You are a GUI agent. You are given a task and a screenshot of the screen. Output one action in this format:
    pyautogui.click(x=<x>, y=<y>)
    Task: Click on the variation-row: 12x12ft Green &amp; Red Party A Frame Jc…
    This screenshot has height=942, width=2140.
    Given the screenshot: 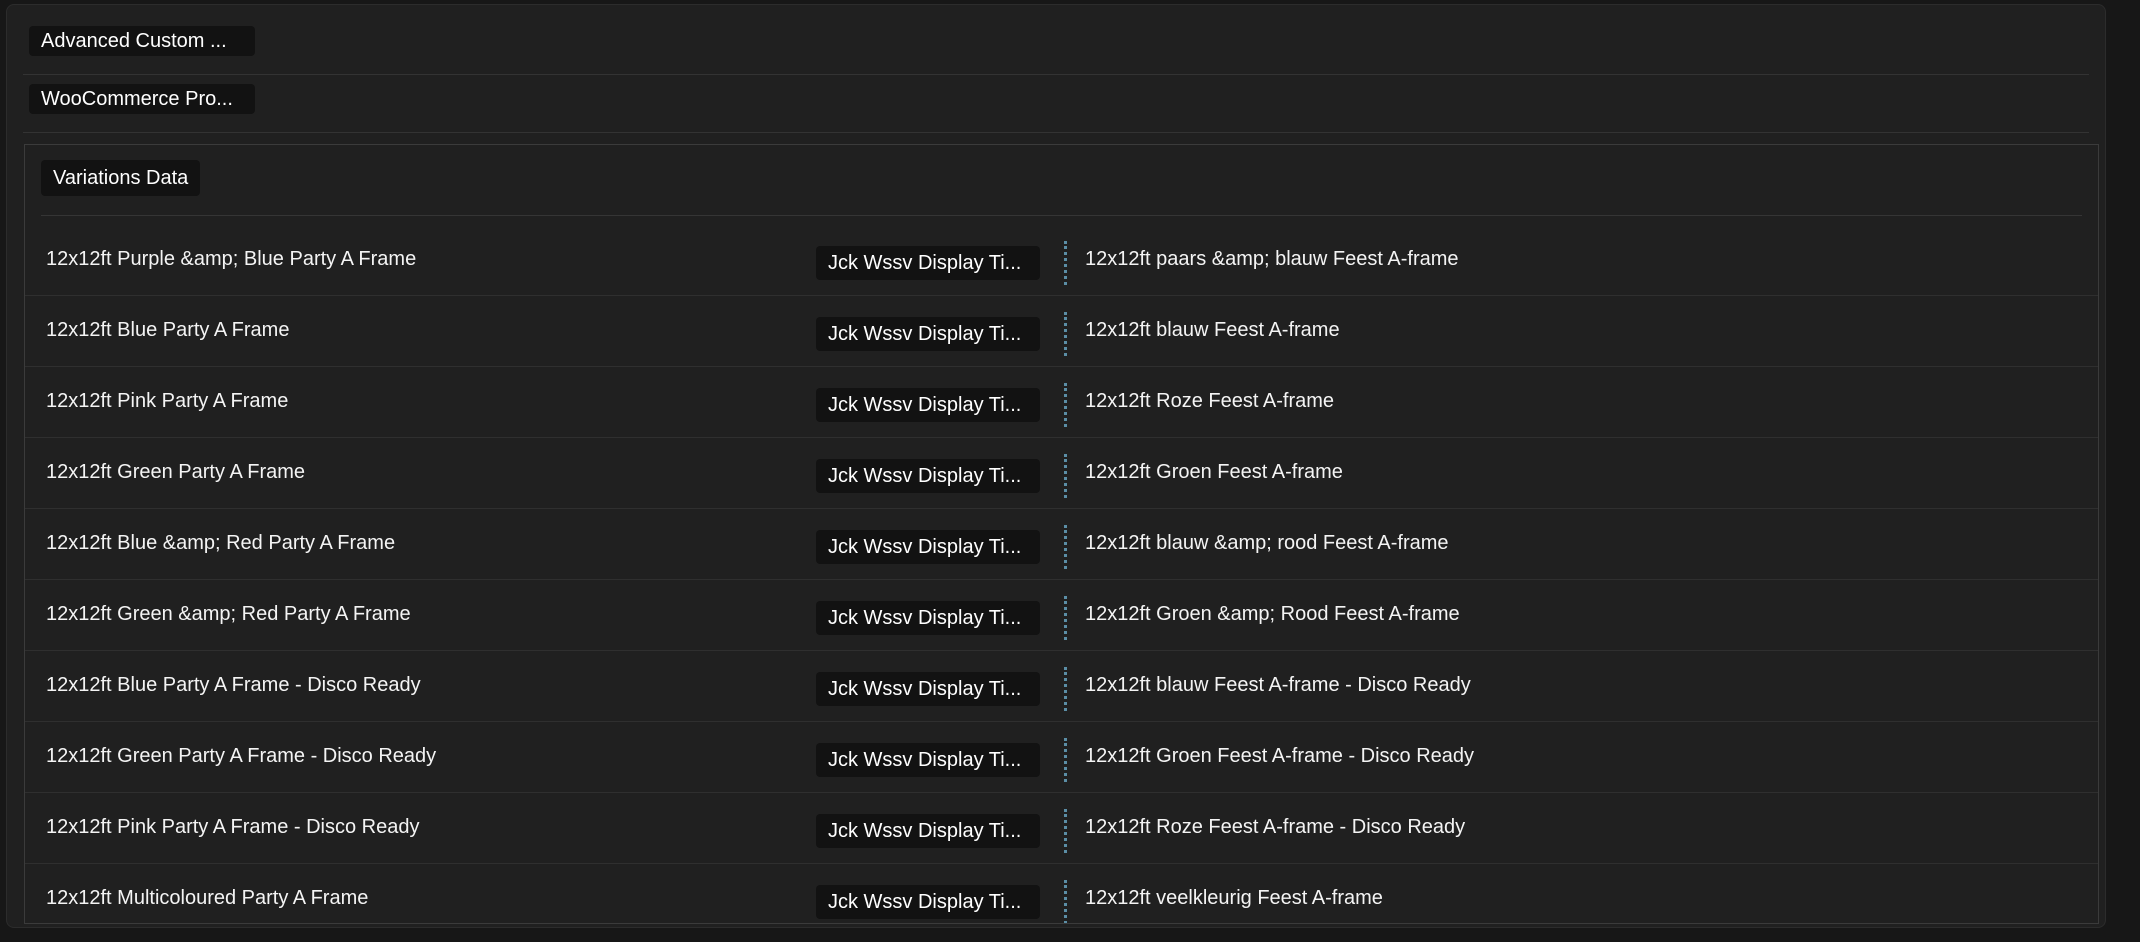 What is the action you would take?
    pyautogui.click(x=1061, y=615)
    